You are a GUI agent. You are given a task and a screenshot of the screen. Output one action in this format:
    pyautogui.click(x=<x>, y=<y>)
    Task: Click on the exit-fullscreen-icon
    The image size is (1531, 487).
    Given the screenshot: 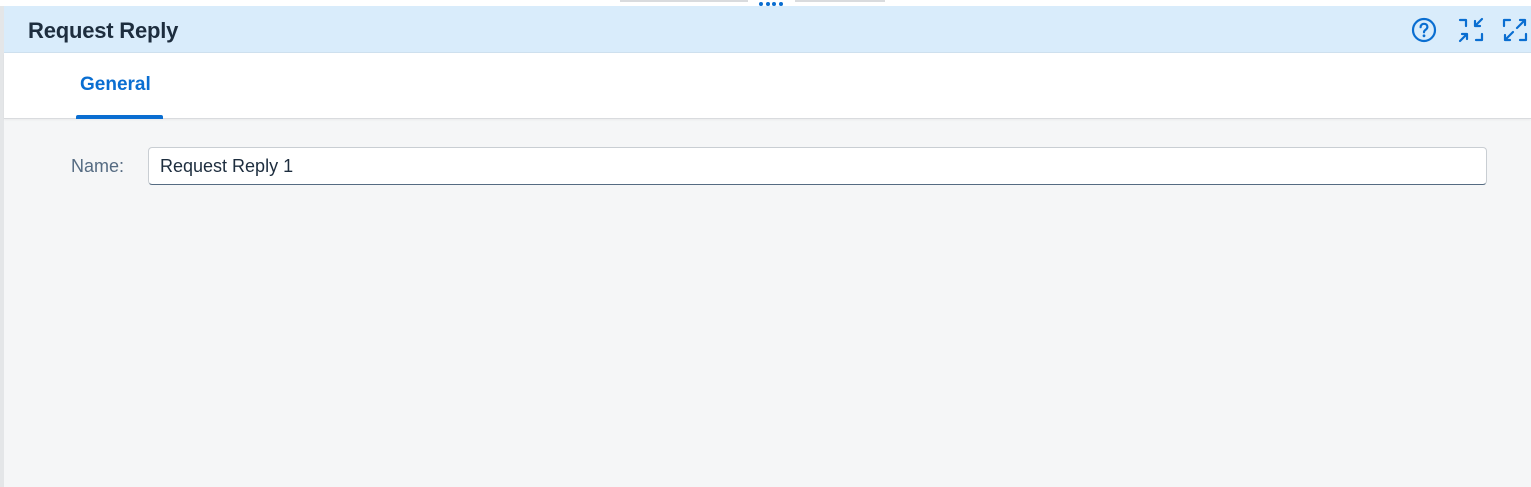 What is the action you would take?
    pyautogui.click(x=1471, y=29)
    